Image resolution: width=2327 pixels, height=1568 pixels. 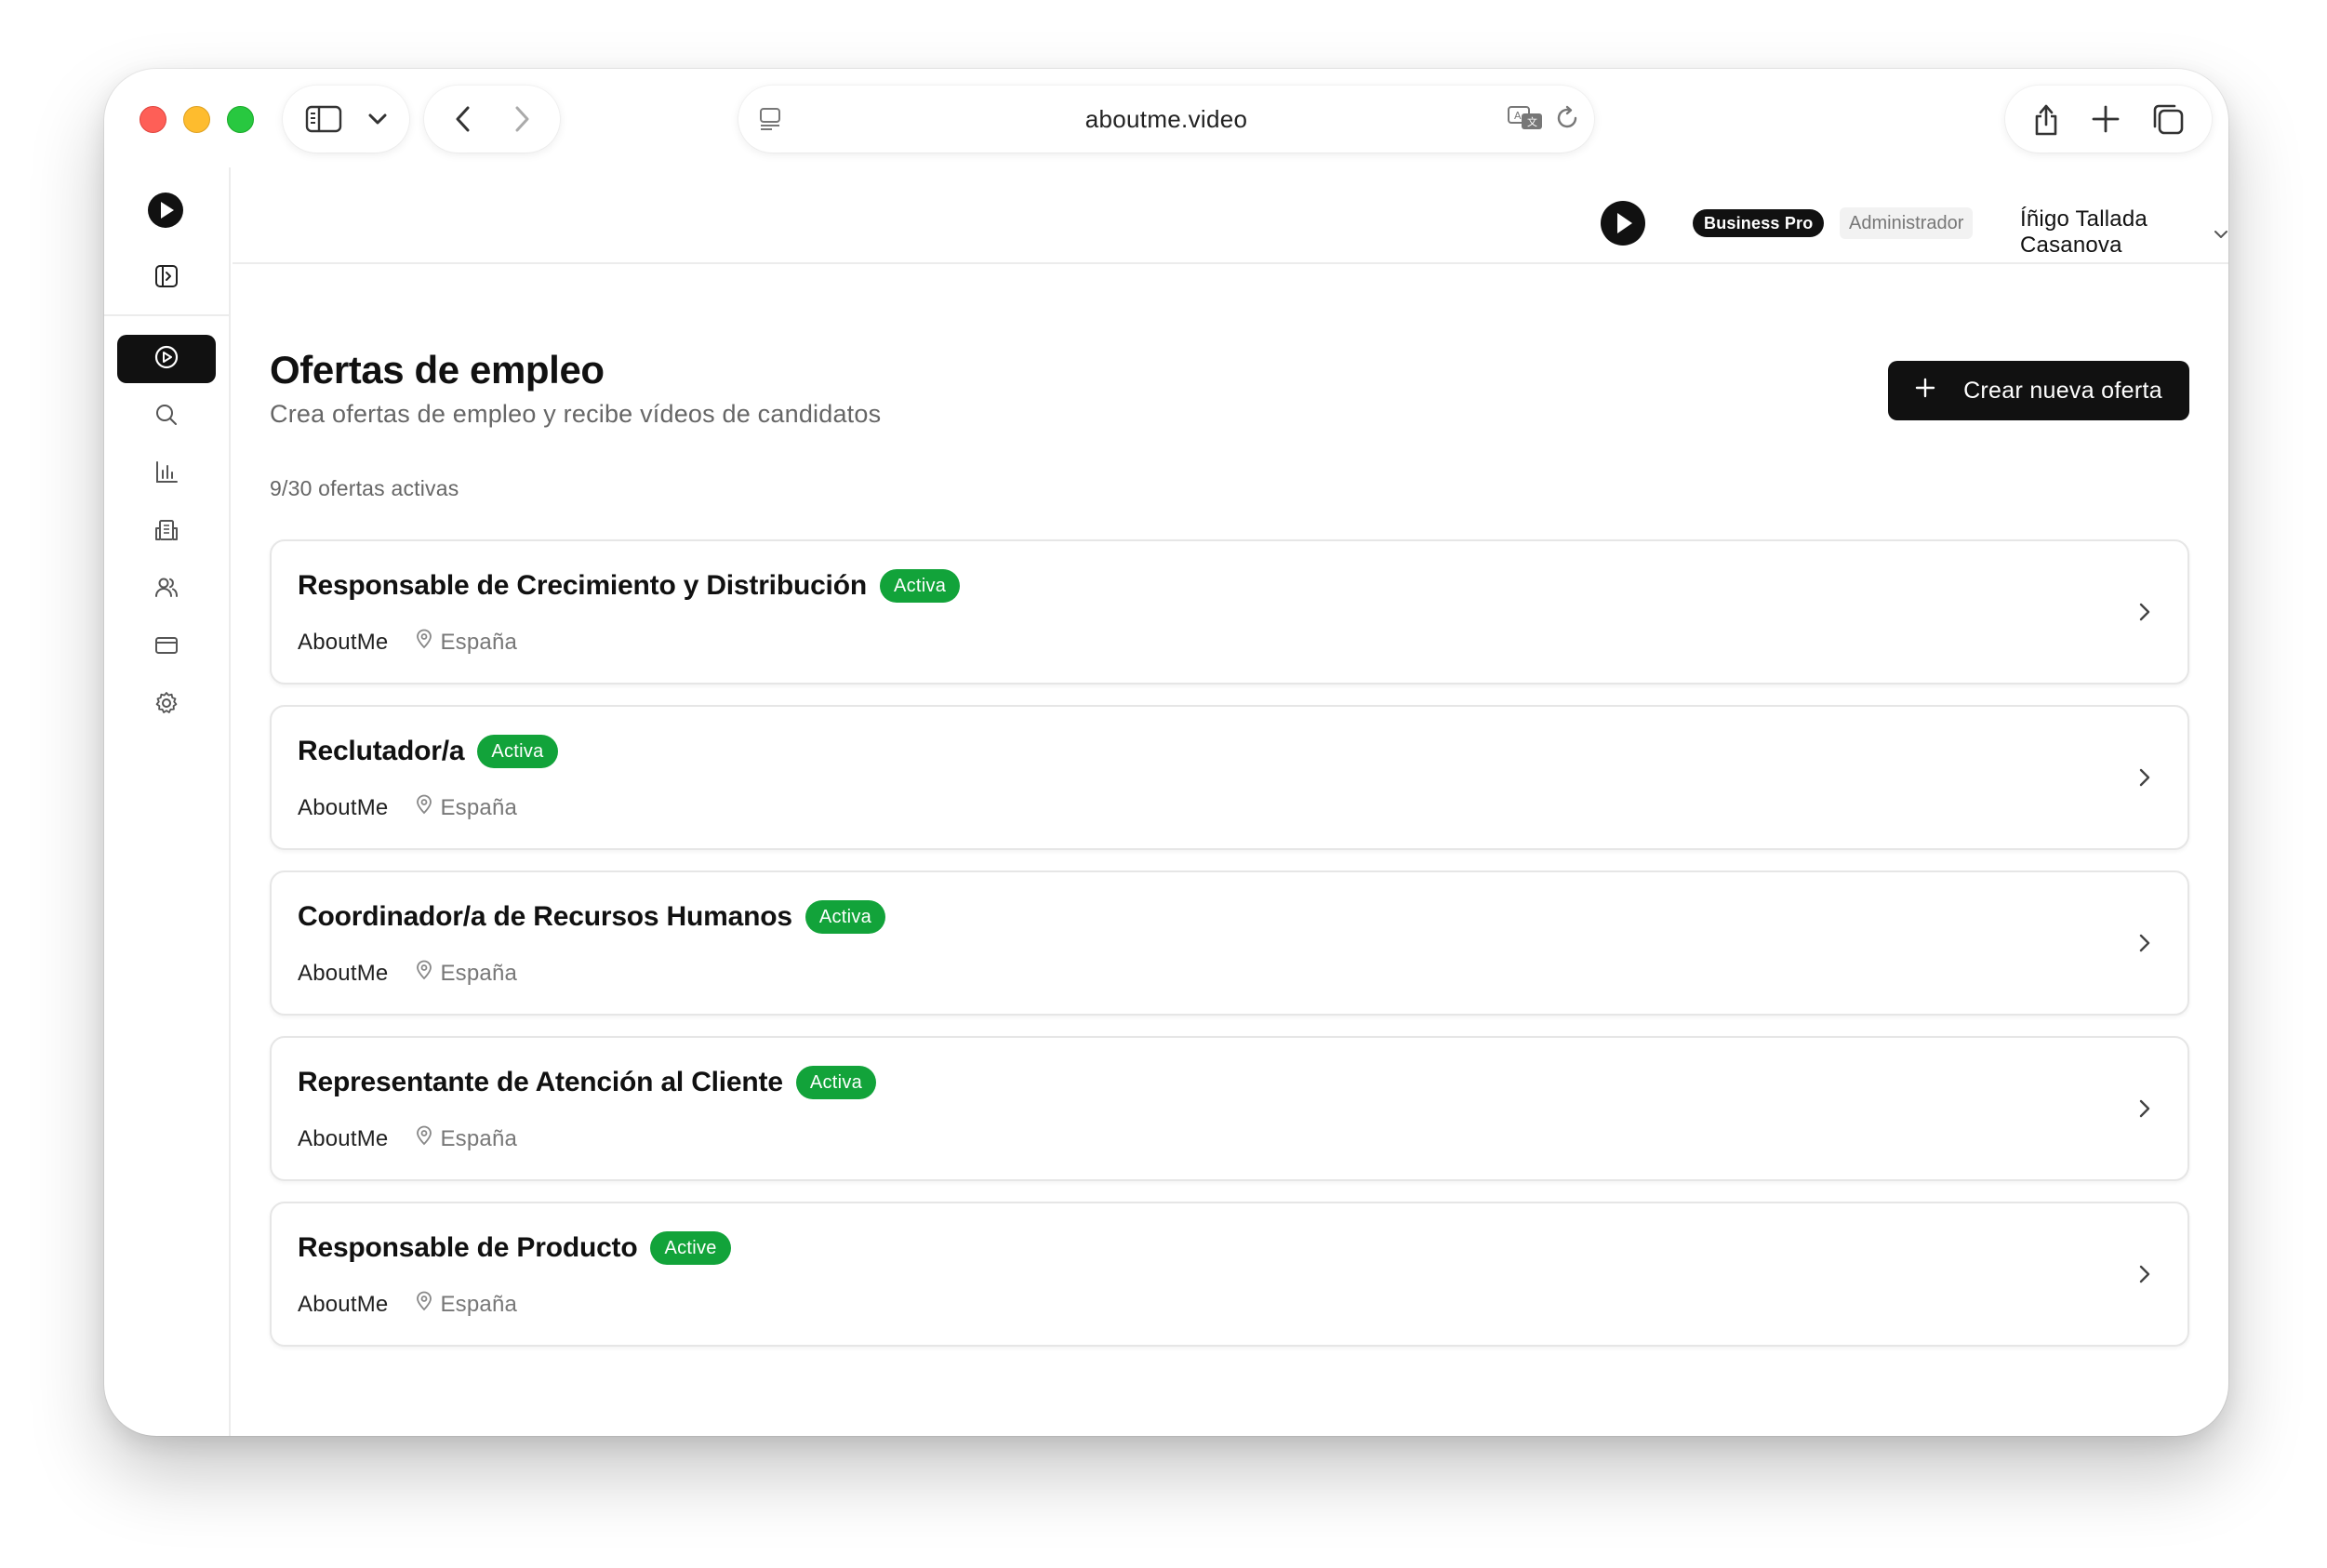 I want to click on svg-text: A, so click(x=1518, y=116).